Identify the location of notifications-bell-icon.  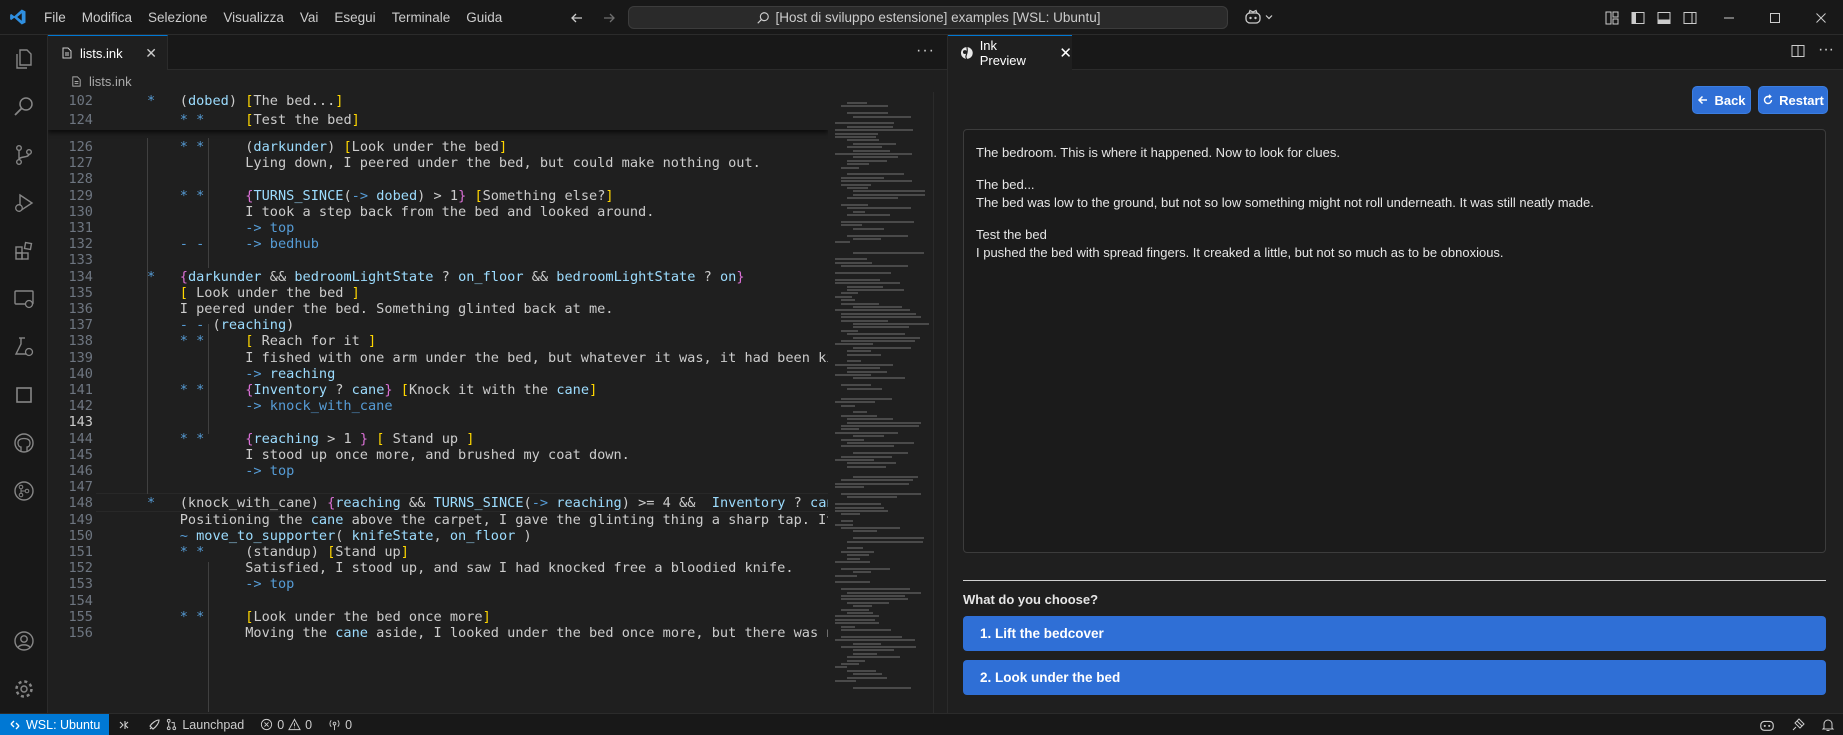
(1828, 725).